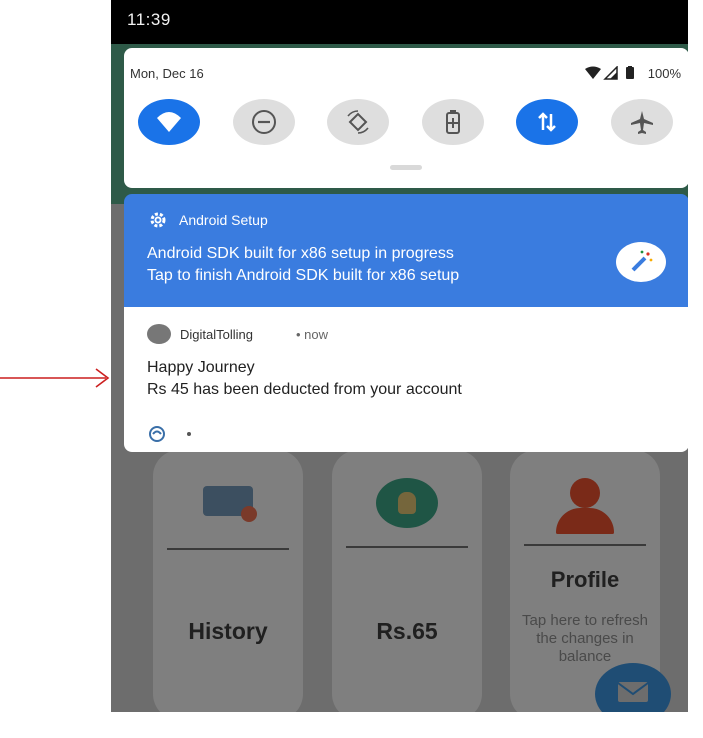 The height and width of the screenshot is (738, 703). I want to click on notification-title: Happy Journey, so click(201, 367).